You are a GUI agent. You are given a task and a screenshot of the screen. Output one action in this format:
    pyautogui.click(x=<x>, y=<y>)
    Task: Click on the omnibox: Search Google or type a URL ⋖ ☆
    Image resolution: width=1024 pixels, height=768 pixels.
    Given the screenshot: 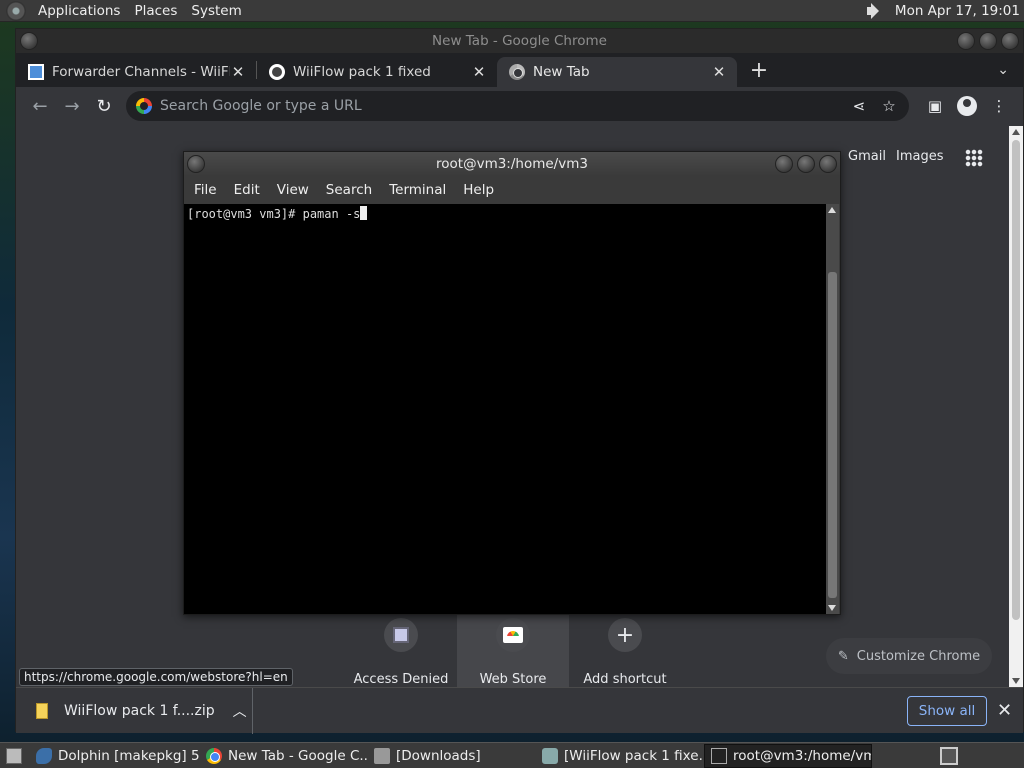 What is the action you would take?
    pyautogui.click(x=517, y=106)
    